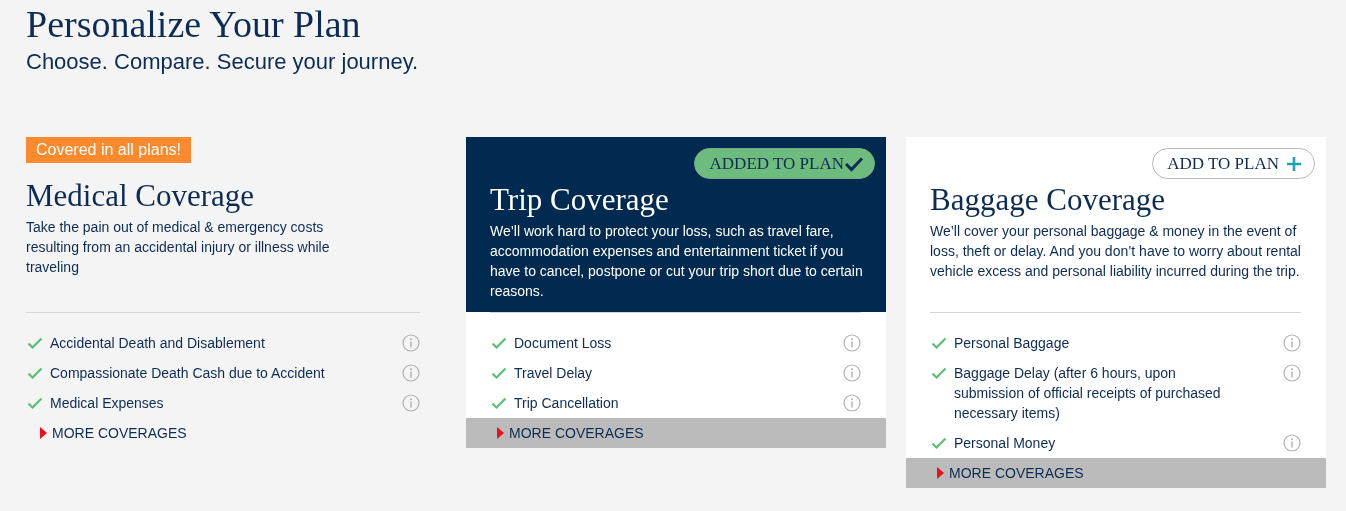 This screenshot has height=511, width=1346. Describe the element at coordinates (1012, 343) in the screenshot. I see `coverage-item: Personal Baggage` at that location.